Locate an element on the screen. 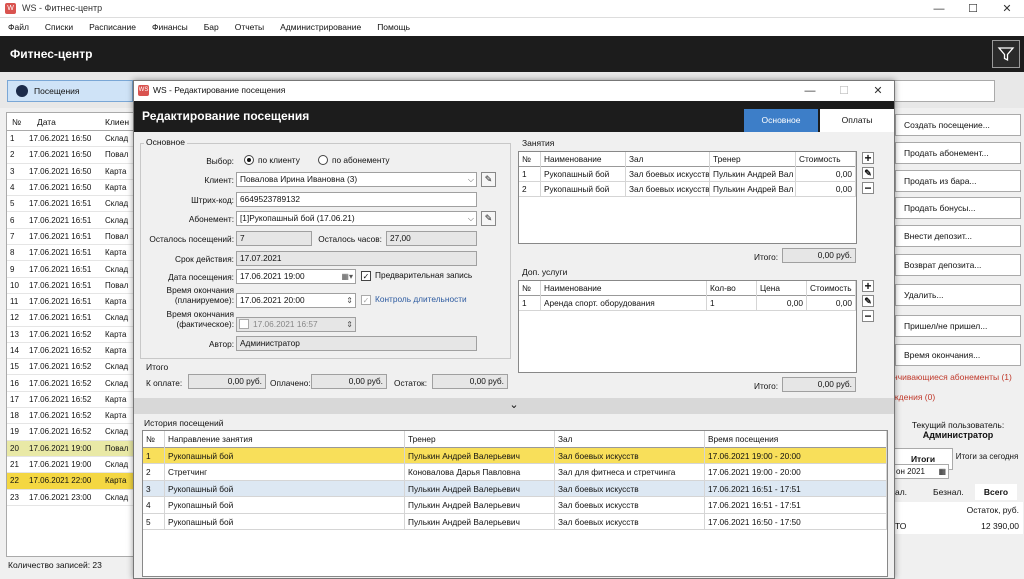  subscription-select: [1]Рукопашный бой (17.06.21) ⌵ is located at coordinates (356, 218).